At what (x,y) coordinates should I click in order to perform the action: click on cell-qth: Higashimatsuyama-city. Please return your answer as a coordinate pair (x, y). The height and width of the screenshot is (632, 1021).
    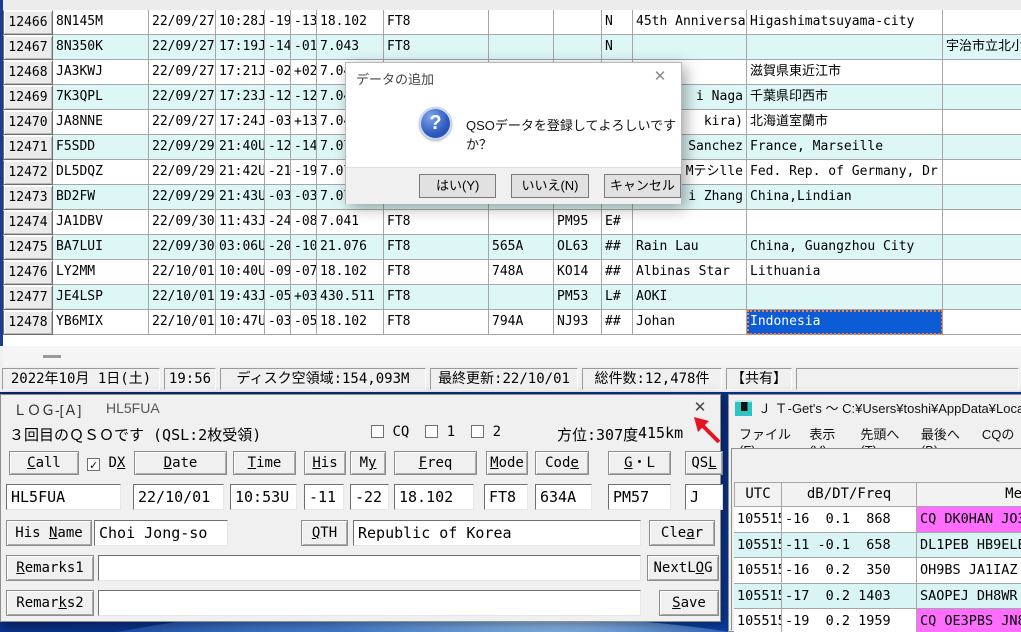
    Looking at the image, I should click on (845, 22).